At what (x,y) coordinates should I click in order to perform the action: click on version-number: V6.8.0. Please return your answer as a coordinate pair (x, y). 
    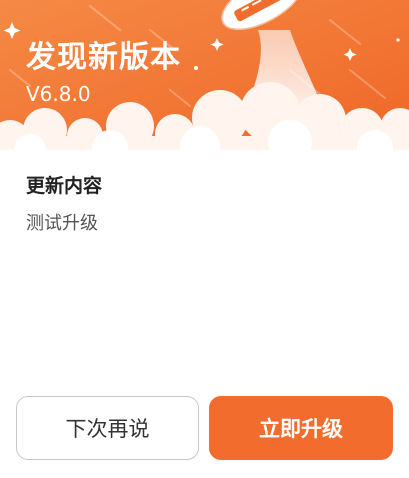
    Looking at the image, I should click on (58, 94).